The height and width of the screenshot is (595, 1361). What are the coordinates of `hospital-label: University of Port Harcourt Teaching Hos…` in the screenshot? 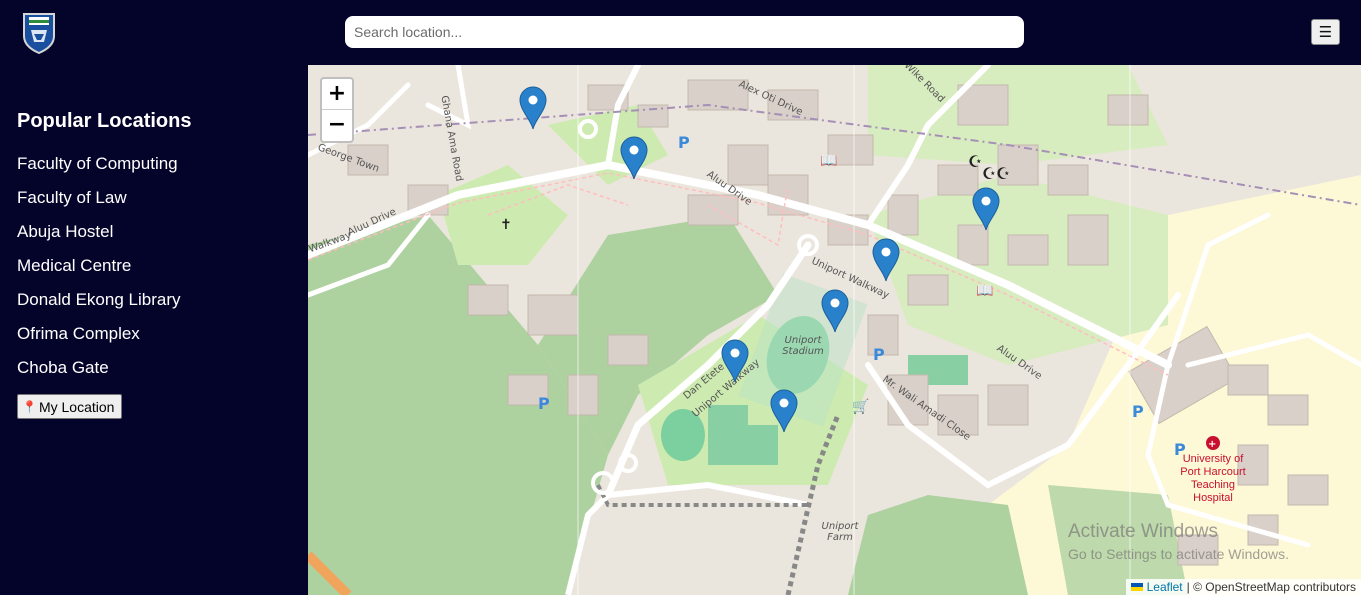 It's located at (1213, 478).